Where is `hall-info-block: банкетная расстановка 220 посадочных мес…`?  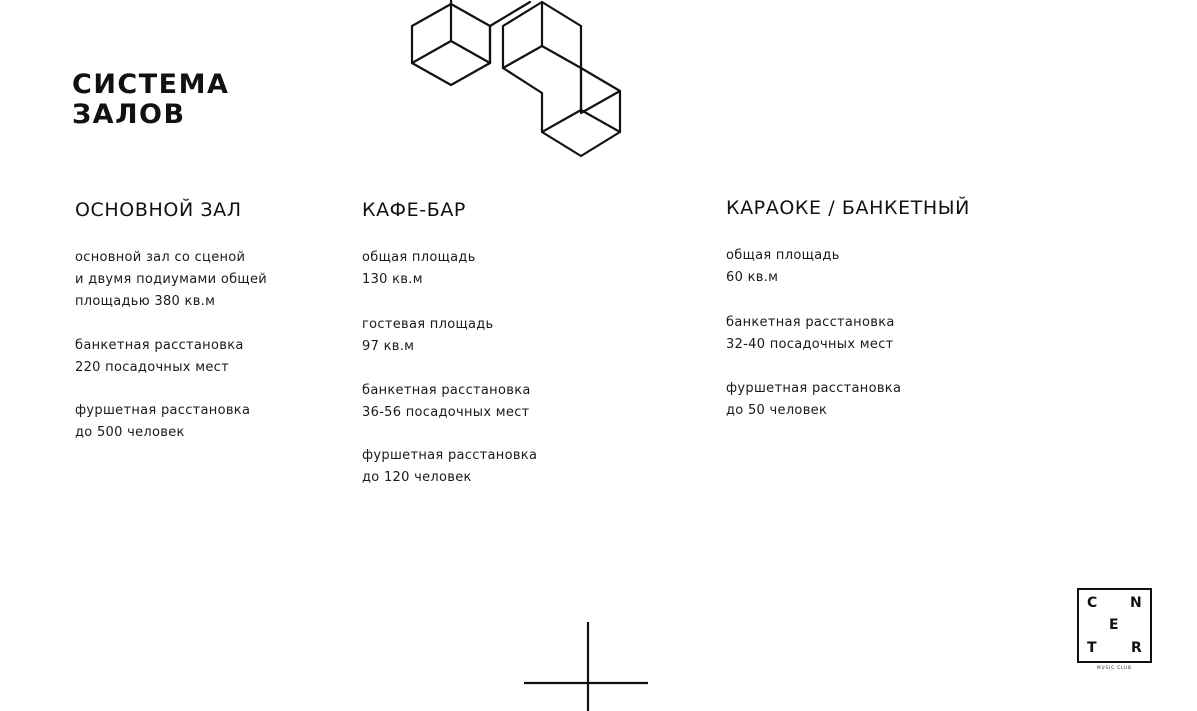 hall-info-block: банкетная расстановка 220 посадочных мес… is located at coordinates (159, 357).